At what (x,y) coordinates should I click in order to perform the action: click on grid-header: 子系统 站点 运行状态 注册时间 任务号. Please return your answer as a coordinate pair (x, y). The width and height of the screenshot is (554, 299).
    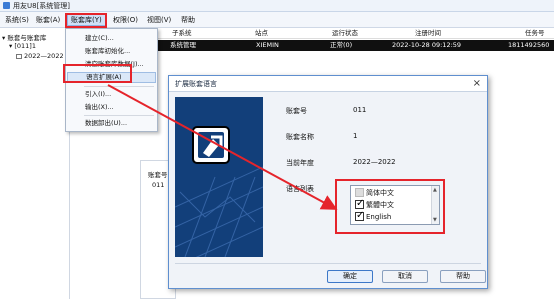
    Looking at the image, I should click on (347, 33).